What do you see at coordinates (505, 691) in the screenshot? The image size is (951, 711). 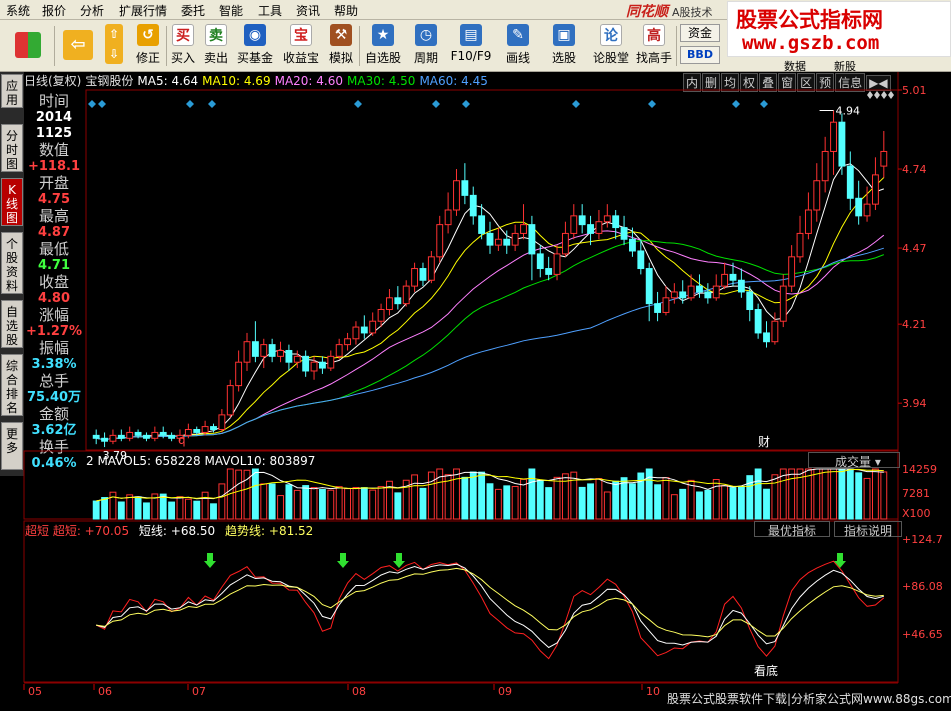 I see `month-tick-label: 09` at bounding box center [505, 691].